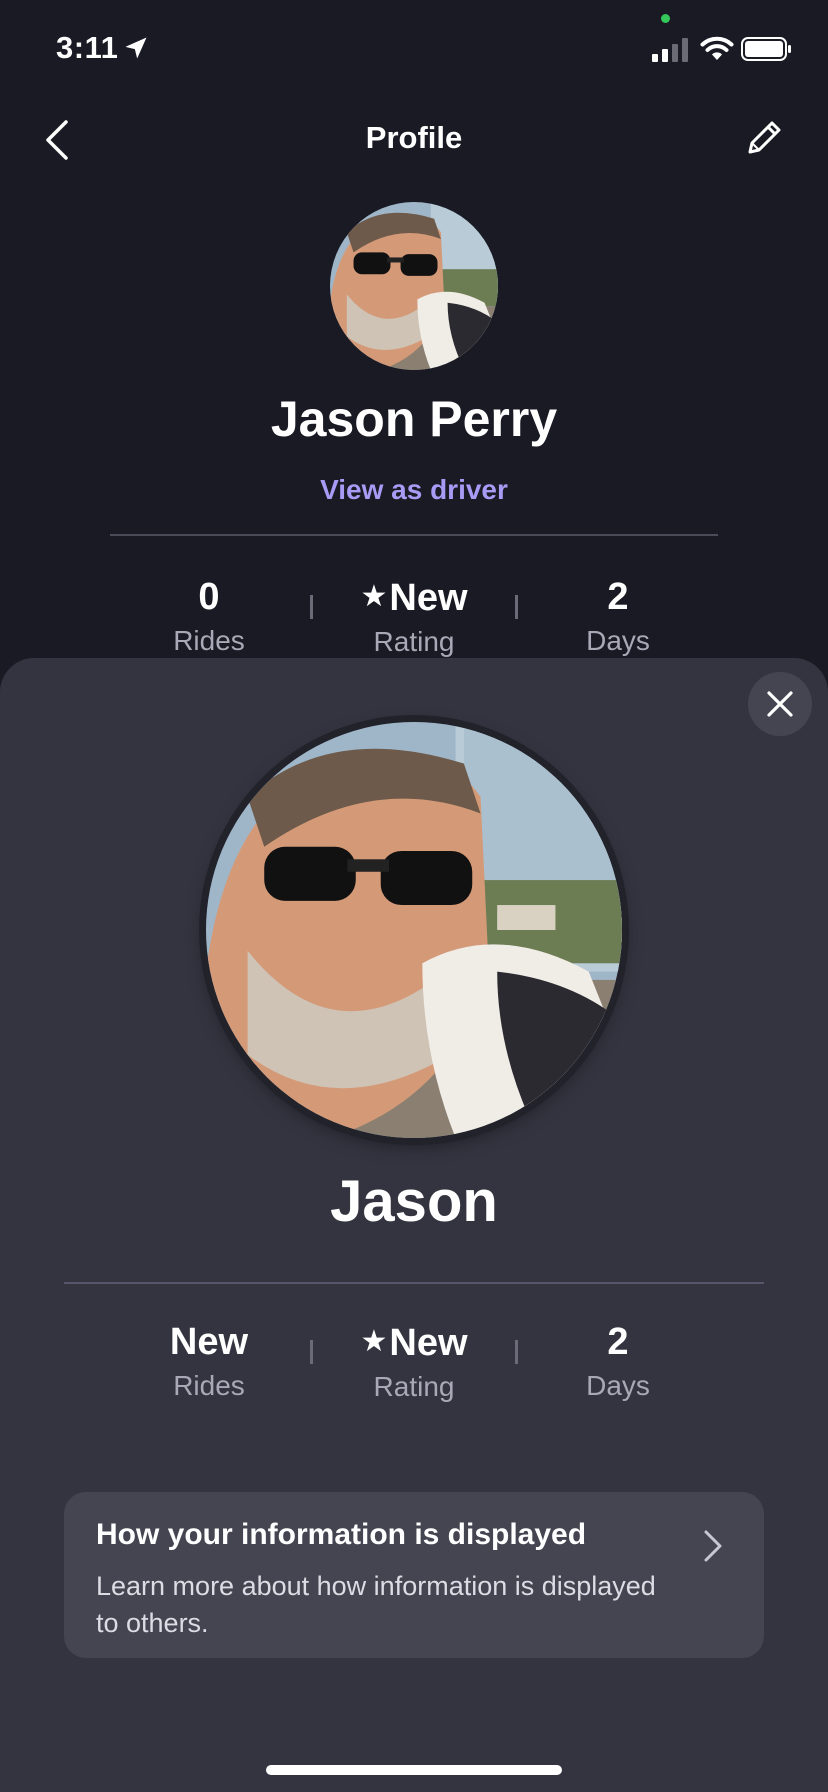  I want to click on wifi-icon, so click(717, 48).